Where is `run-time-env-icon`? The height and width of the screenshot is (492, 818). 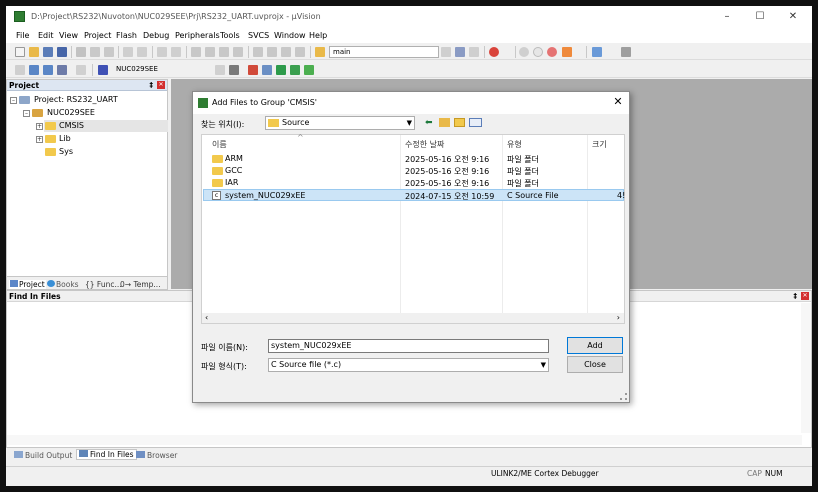 run-time-env-icon is located at coordinates (309, 70).